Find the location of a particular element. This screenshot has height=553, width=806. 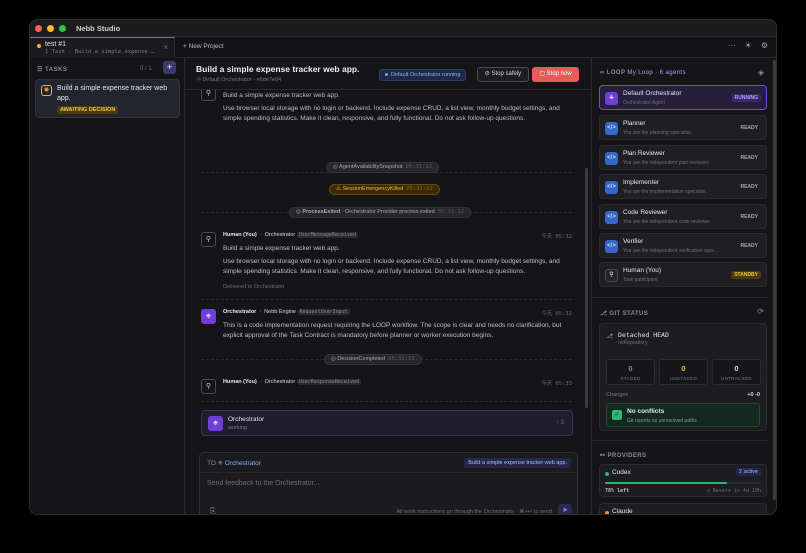

event-time: 05:31:12 is located at coordinates (419, 167).